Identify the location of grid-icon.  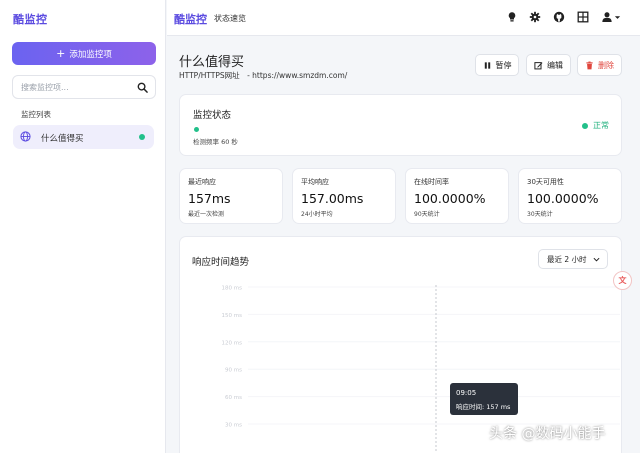
(583, 17).